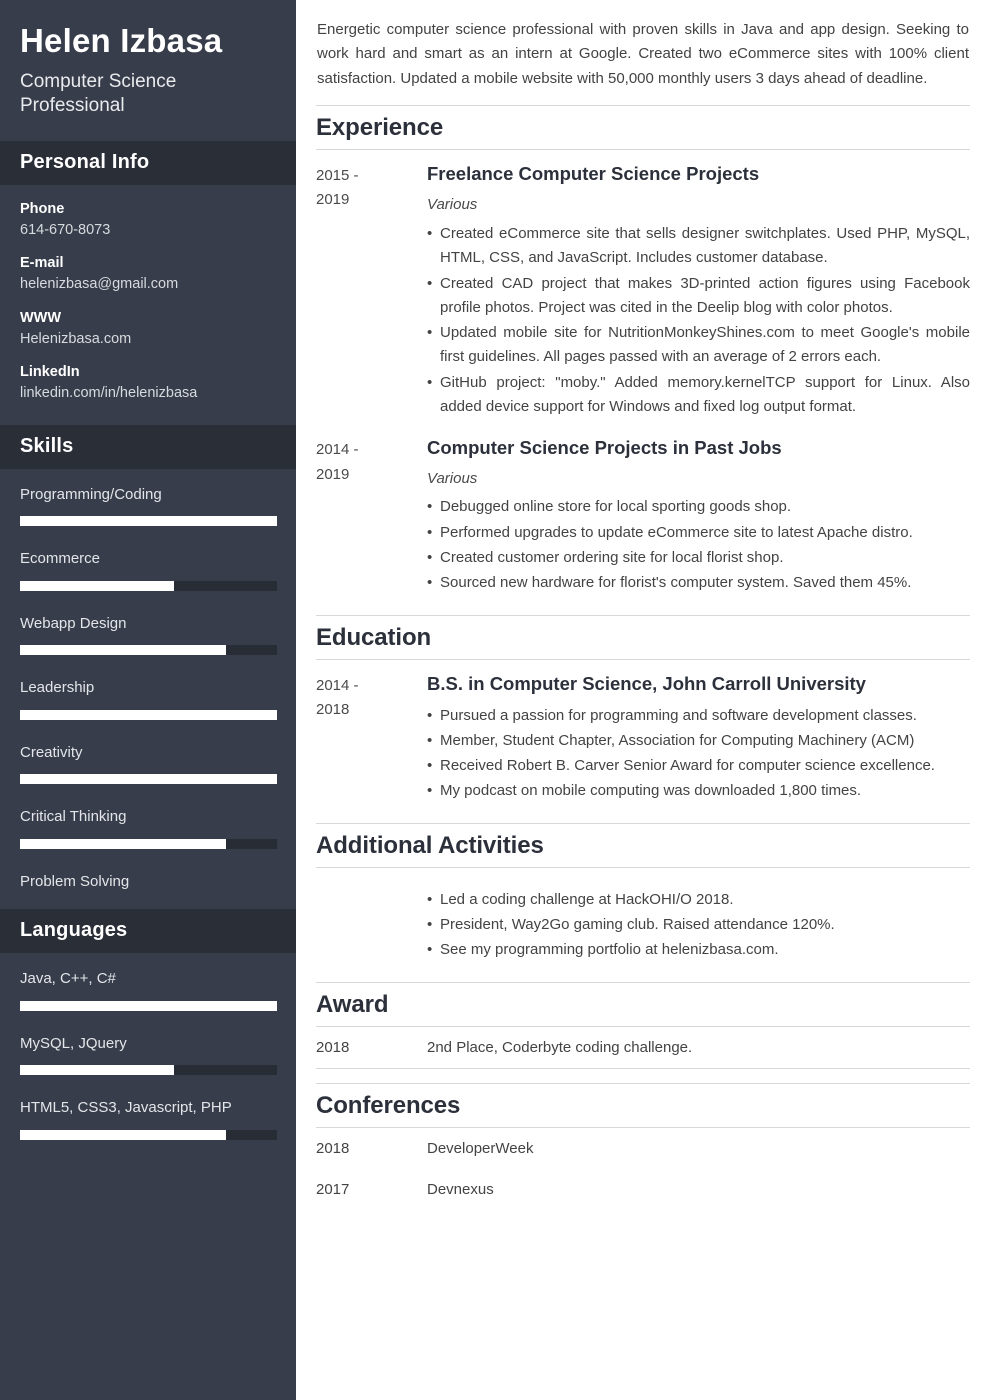 Image resolution: width=990 pixels, height=1400 pixels. I want to click on entry-date-from: 2015 -, so click(337, 175).